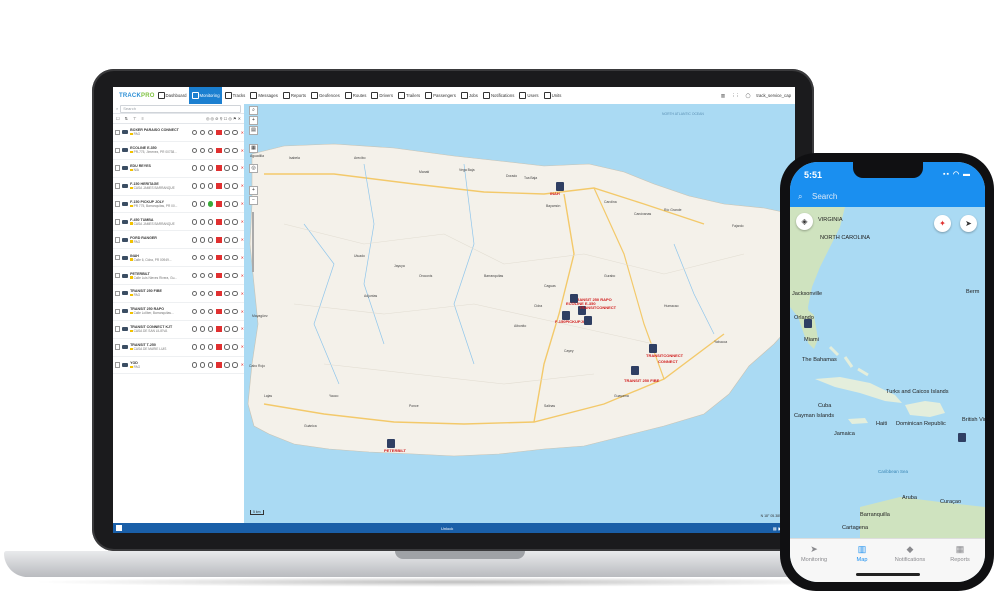 The width and height of the screenshot is (1000, 600). I want to click on sort-icon: ⇅, so click(126, 118).